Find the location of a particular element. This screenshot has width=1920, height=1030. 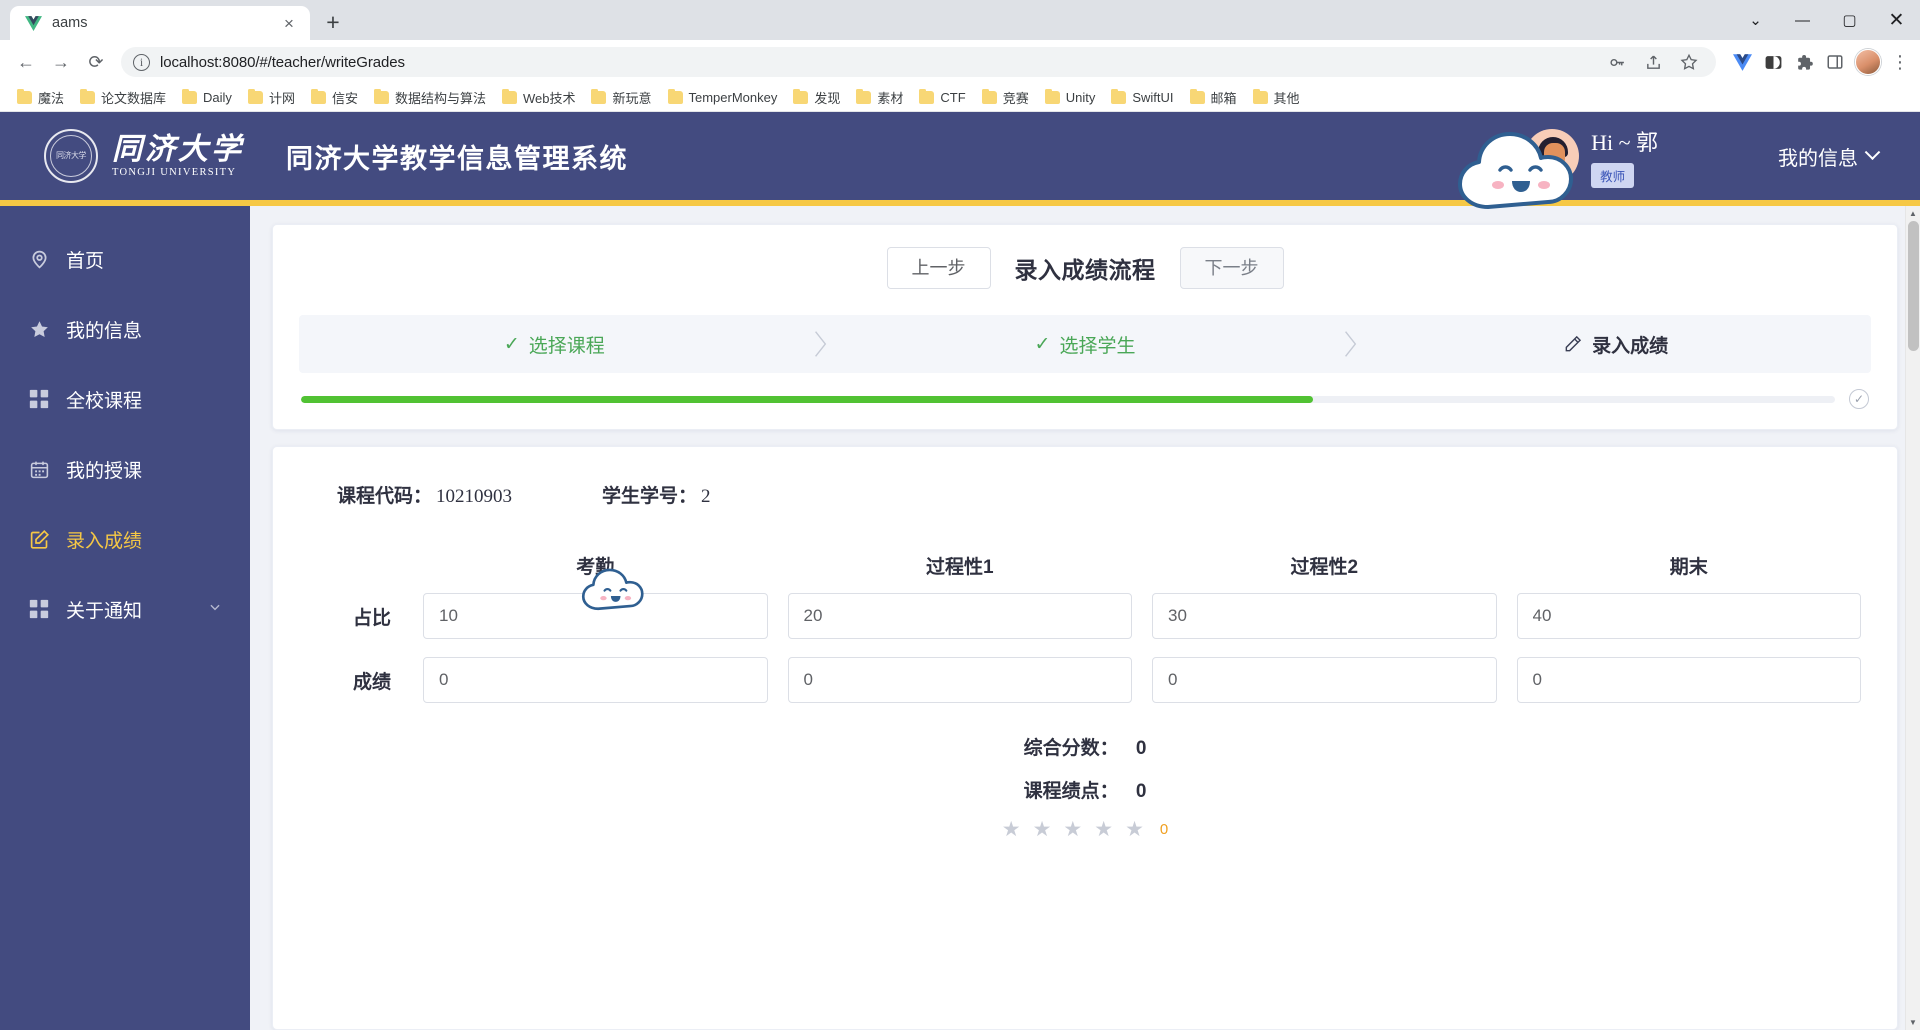

bookmark-item: SwiftUI is located at coordinates (1142, 97).